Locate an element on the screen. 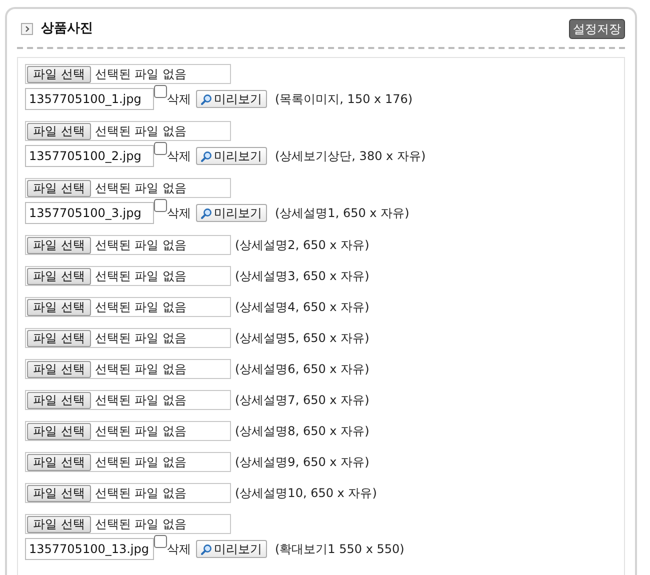 The height and width of the screenshot is (575, 650). size-note: (상세설명10, 650 x 자유) is located at coordinates (306, 493).